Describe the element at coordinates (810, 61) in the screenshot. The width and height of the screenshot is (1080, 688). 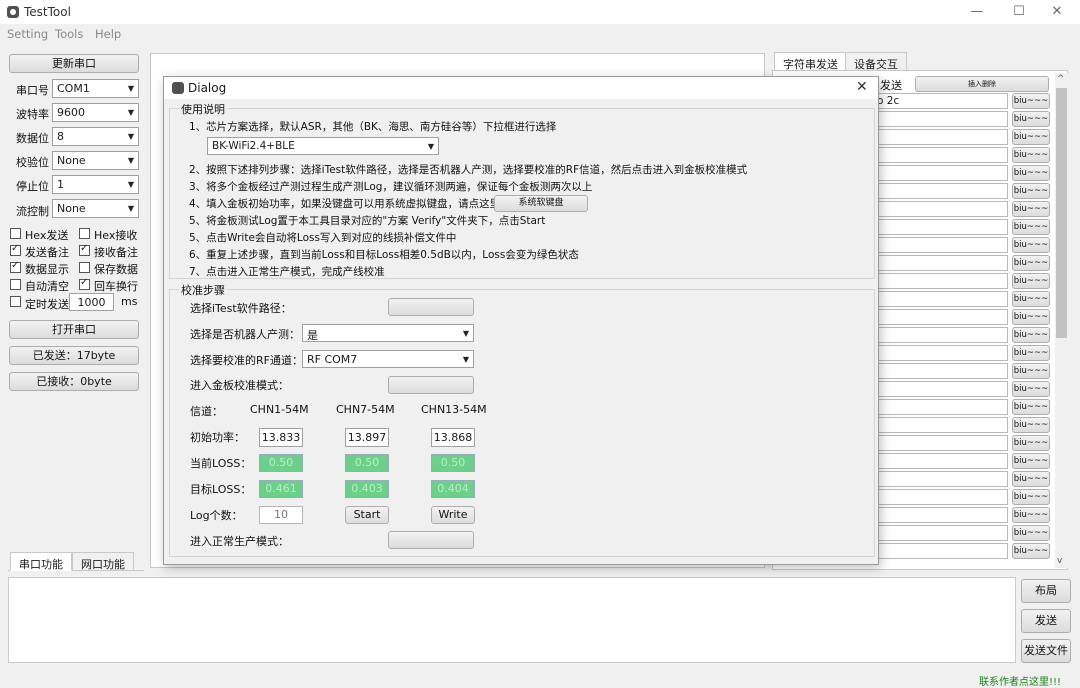
I see `tab-string-send: 字符串发送` at that location.